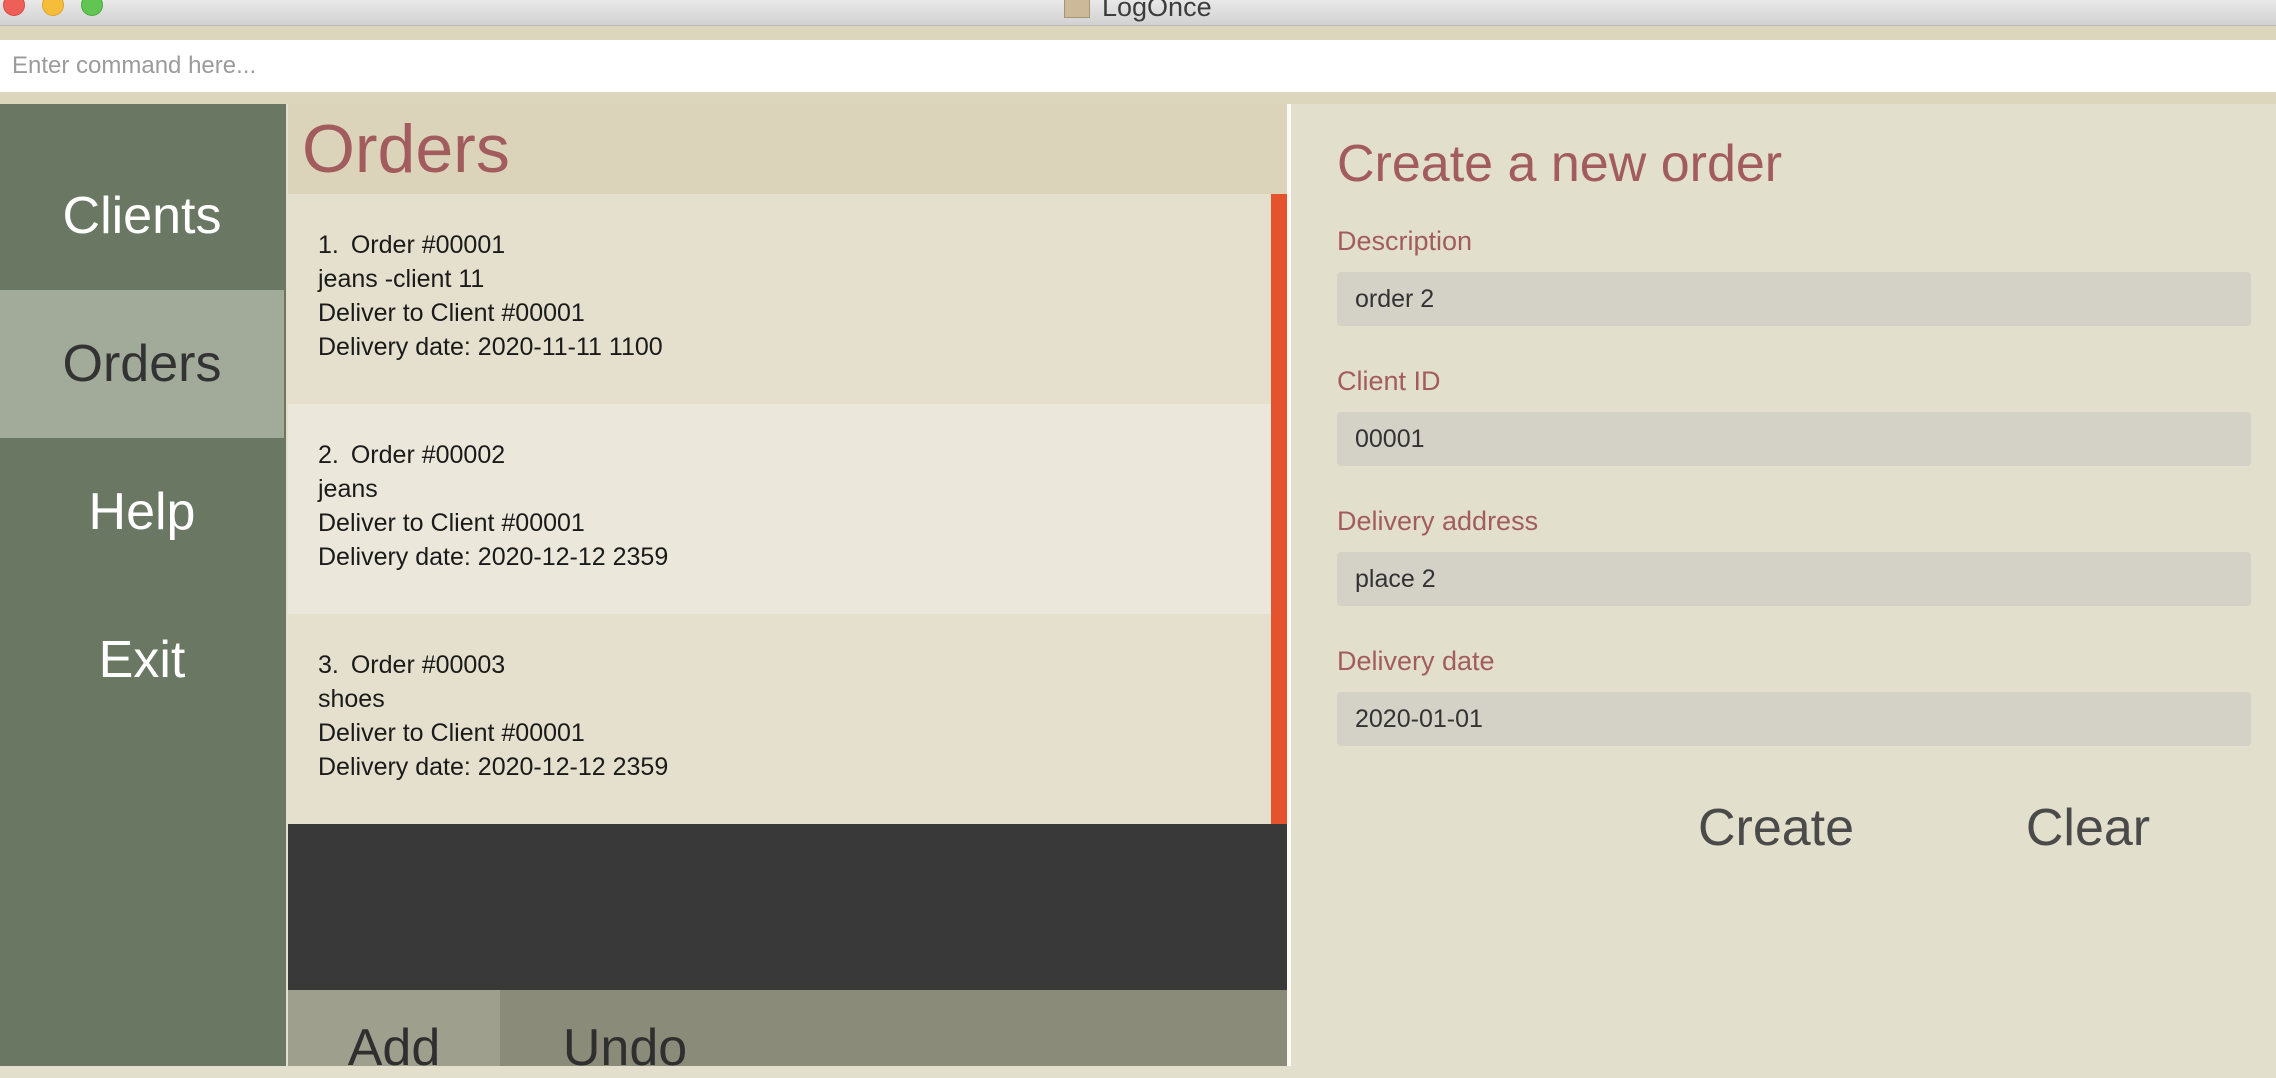 The width and height of the screenshot is (2276, 1078). Describe the element at coordinates (1776, 828) in the screenshot. I see `create-button: Create` at that location.